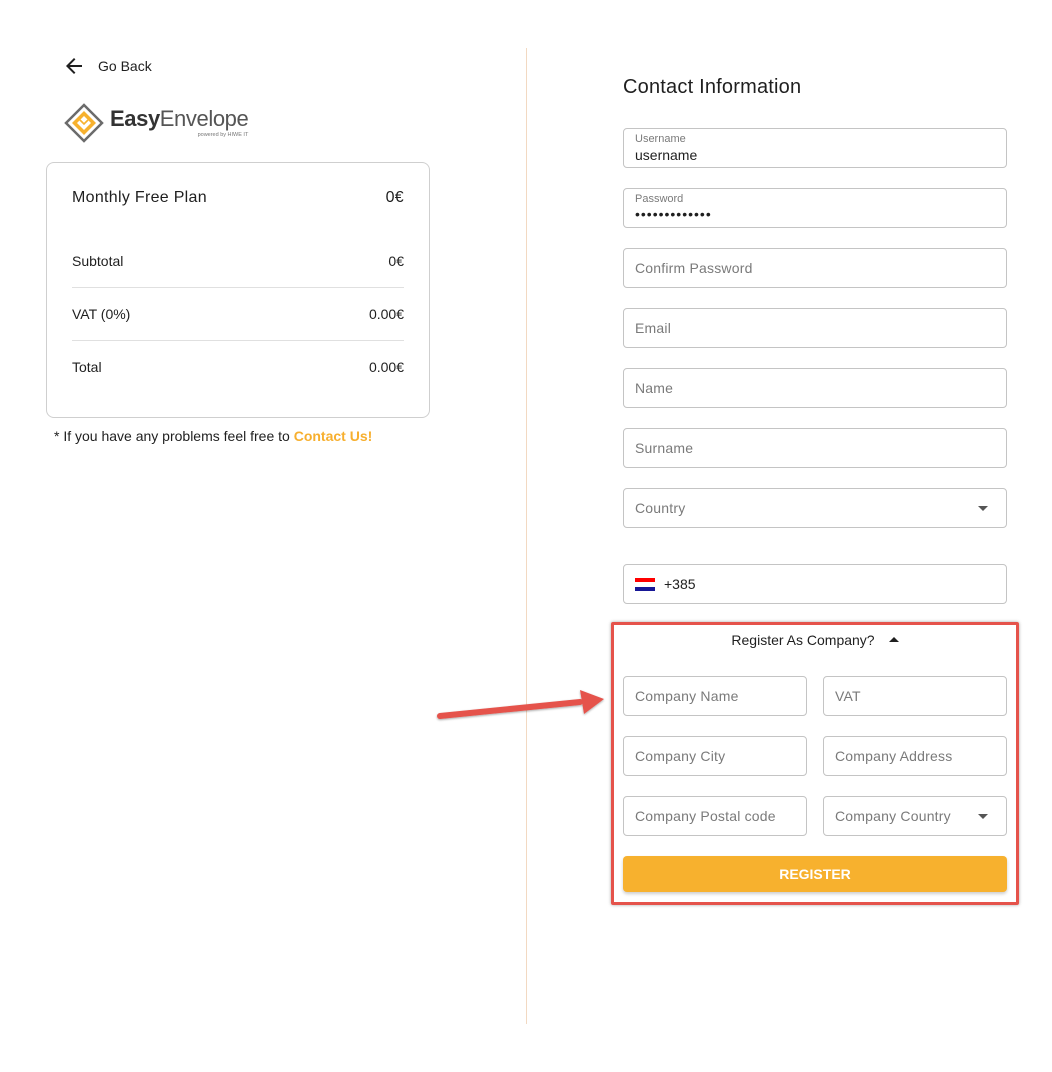  What do you see at coordinates (815, 148) in the screenshot?
I see `username-field: Username username` at bounding box center [815, 148].